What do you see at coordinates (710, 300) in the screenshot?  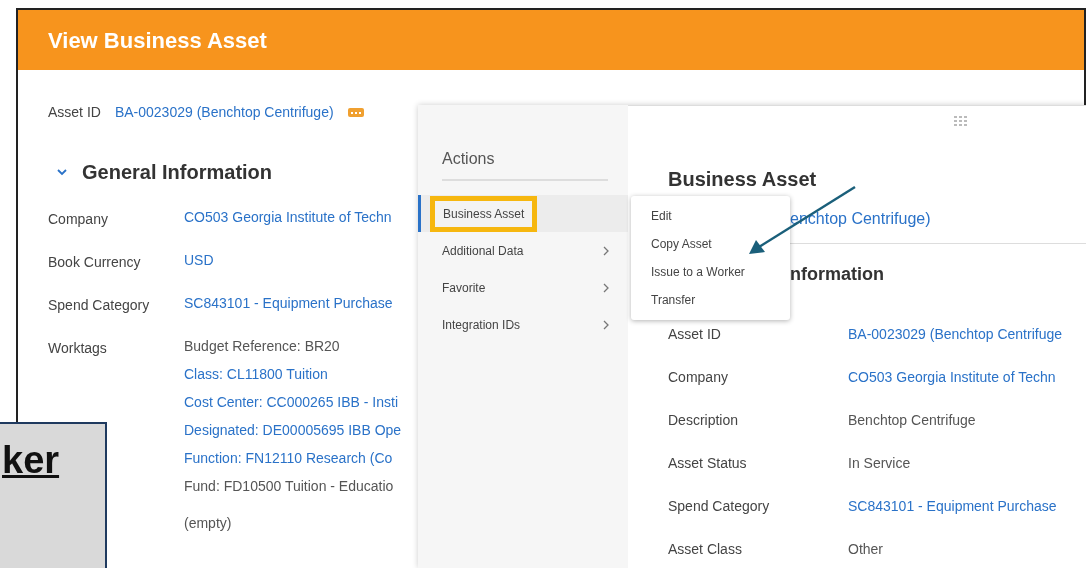 I see `submenu-item: Transfer` at bounding box center [710, 300].